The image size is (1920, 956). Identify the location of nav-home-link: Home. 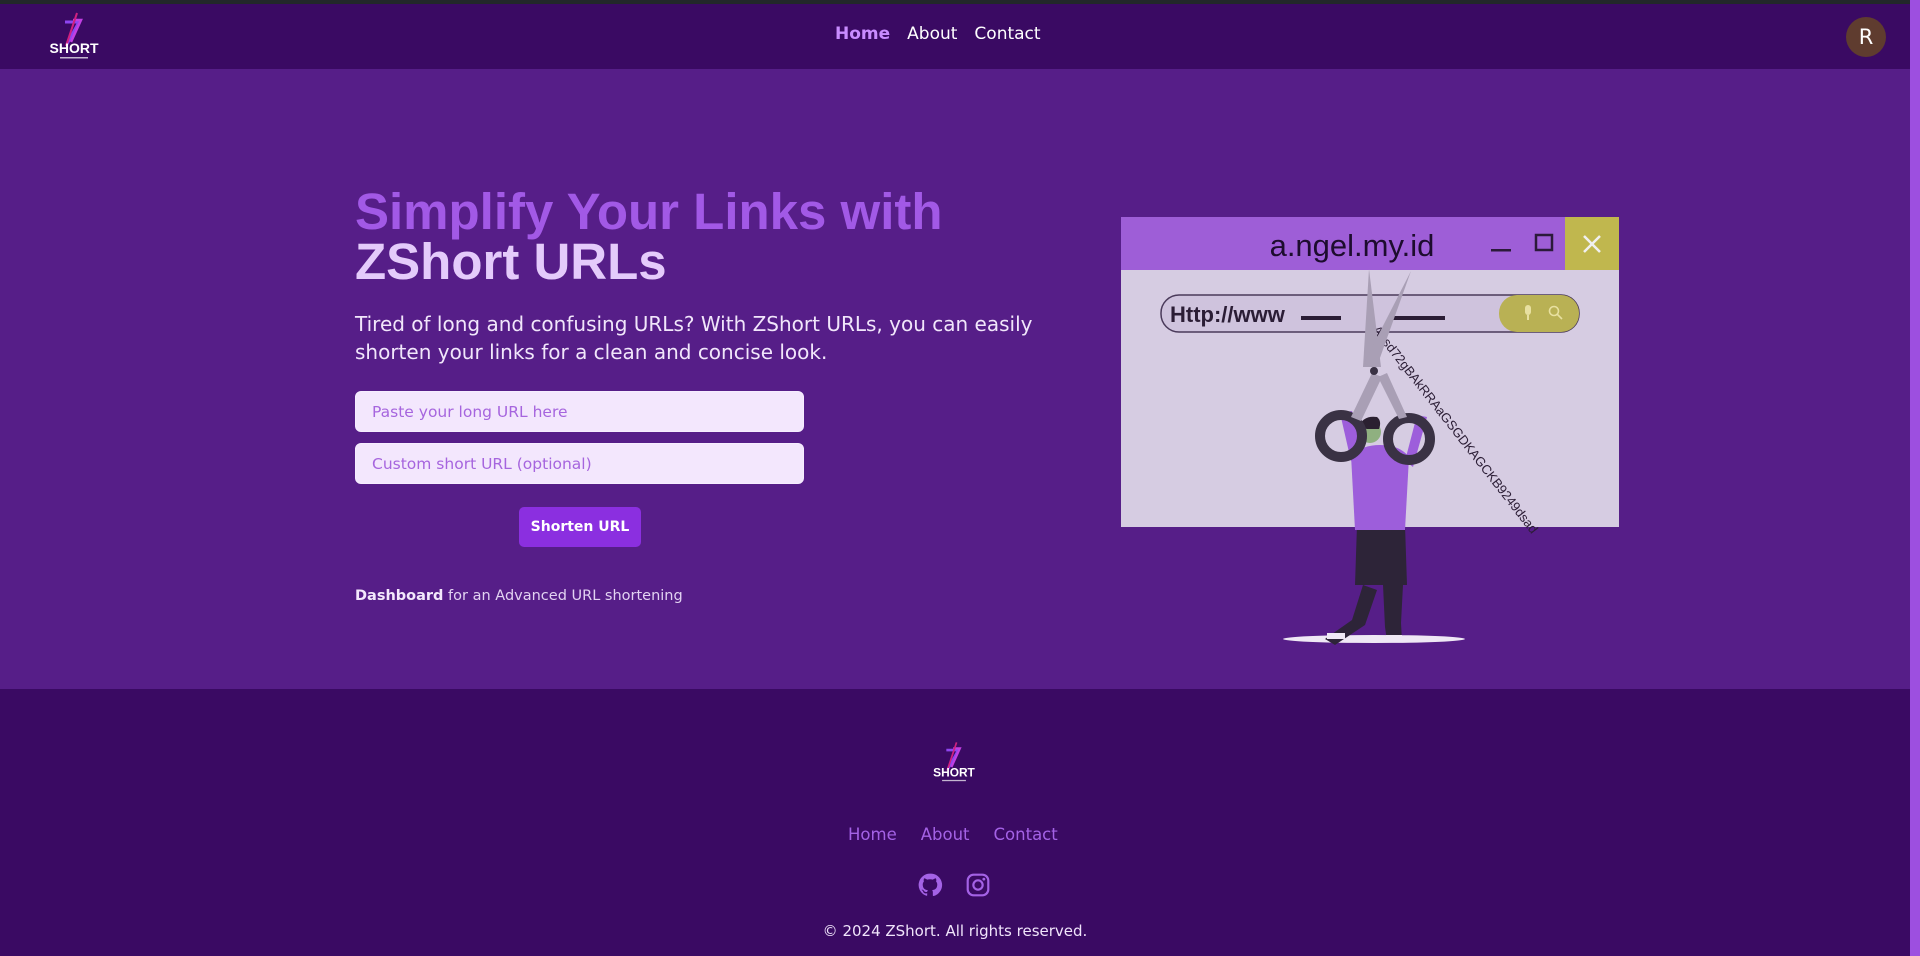
(862, 34).